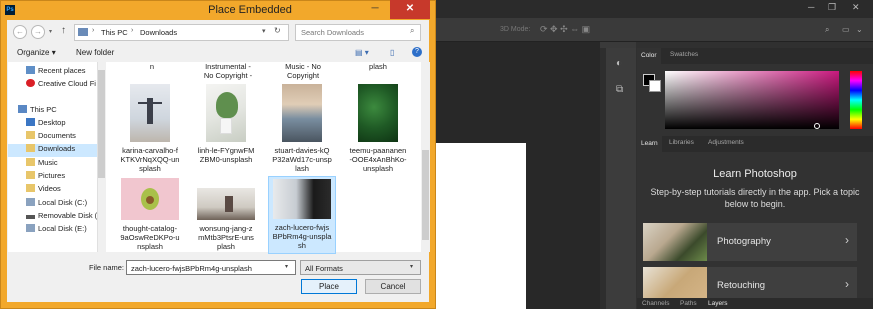 The height and width of the screenshot is (309, 873). What do you see at coordinates (358, 32) in the screenshot?
I see `search-input: Search Downloads` at bounding box center [358, 32].